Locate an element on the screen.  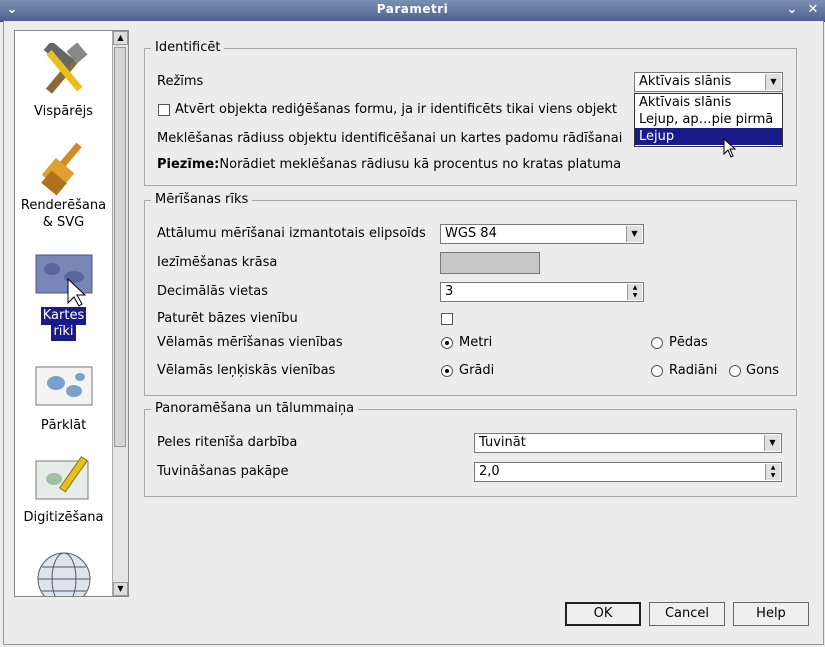
sidebar-item-label: Digitizēšana is located at coordinates (63, 517).